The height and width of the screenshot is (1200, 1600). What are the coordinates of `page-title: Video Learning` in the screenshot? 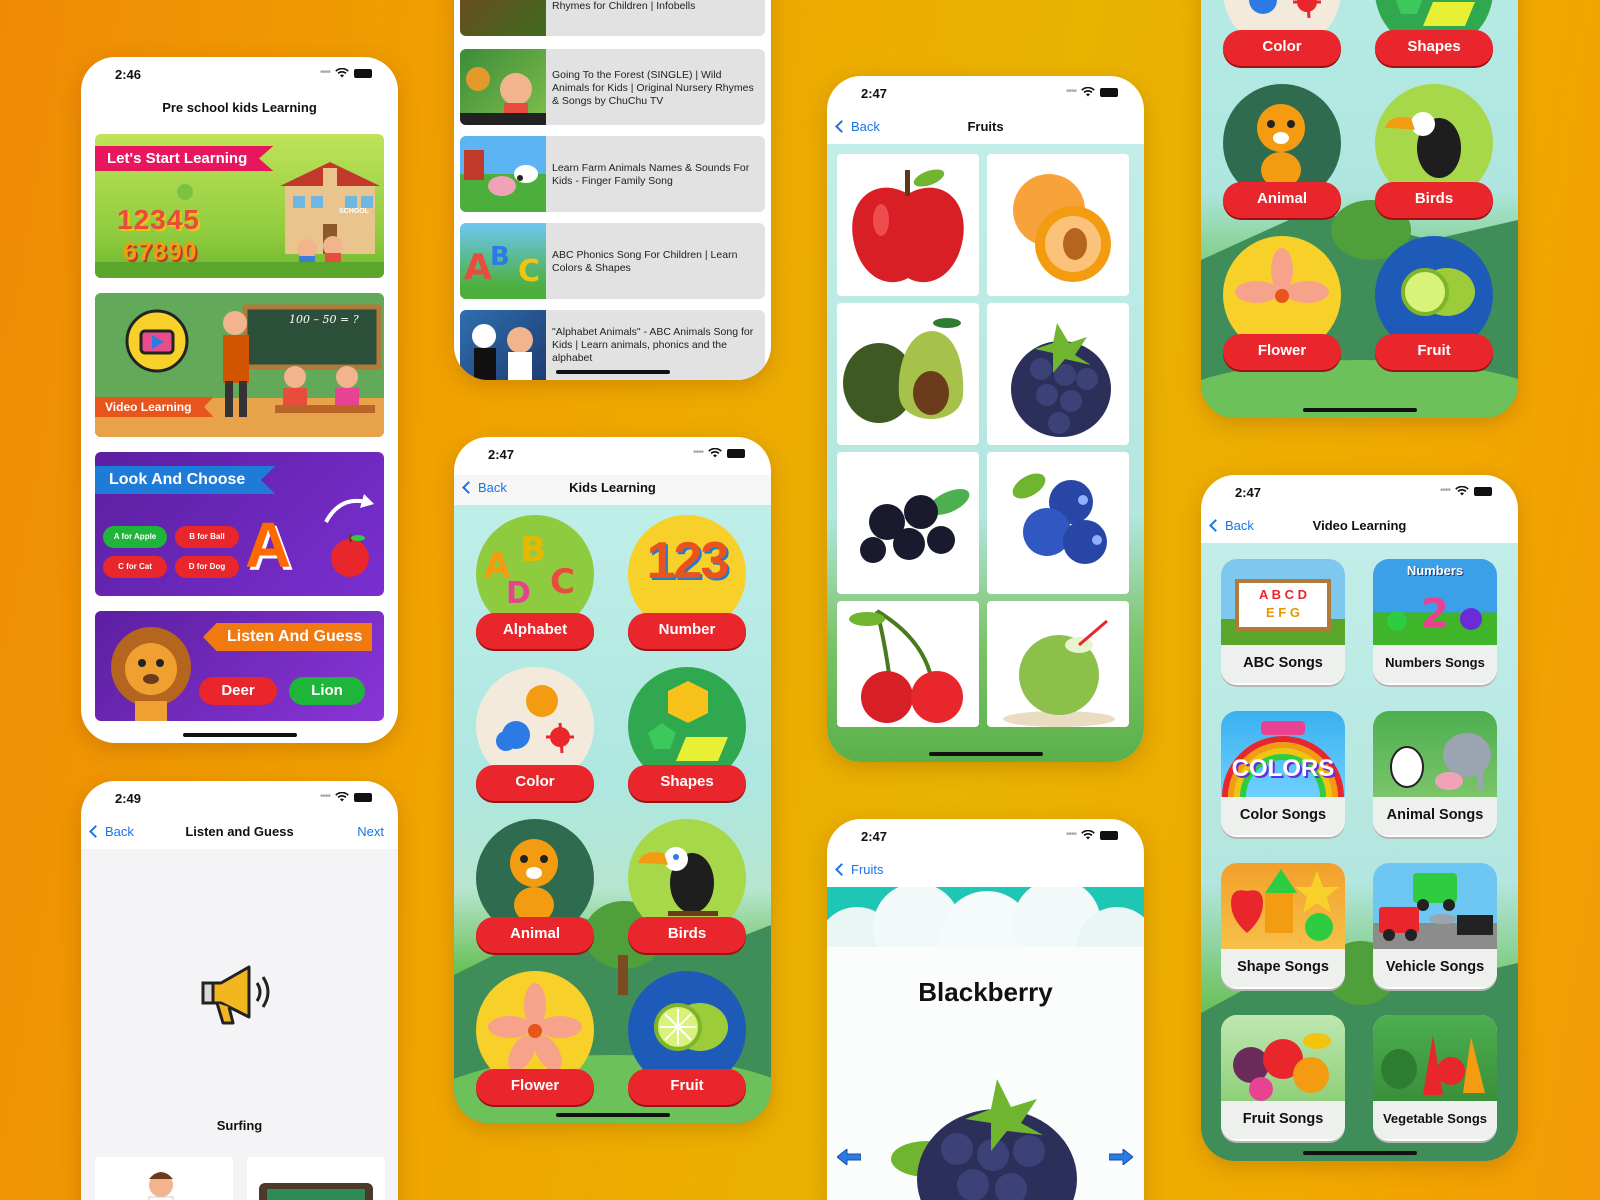 It's located at (1359, 525).